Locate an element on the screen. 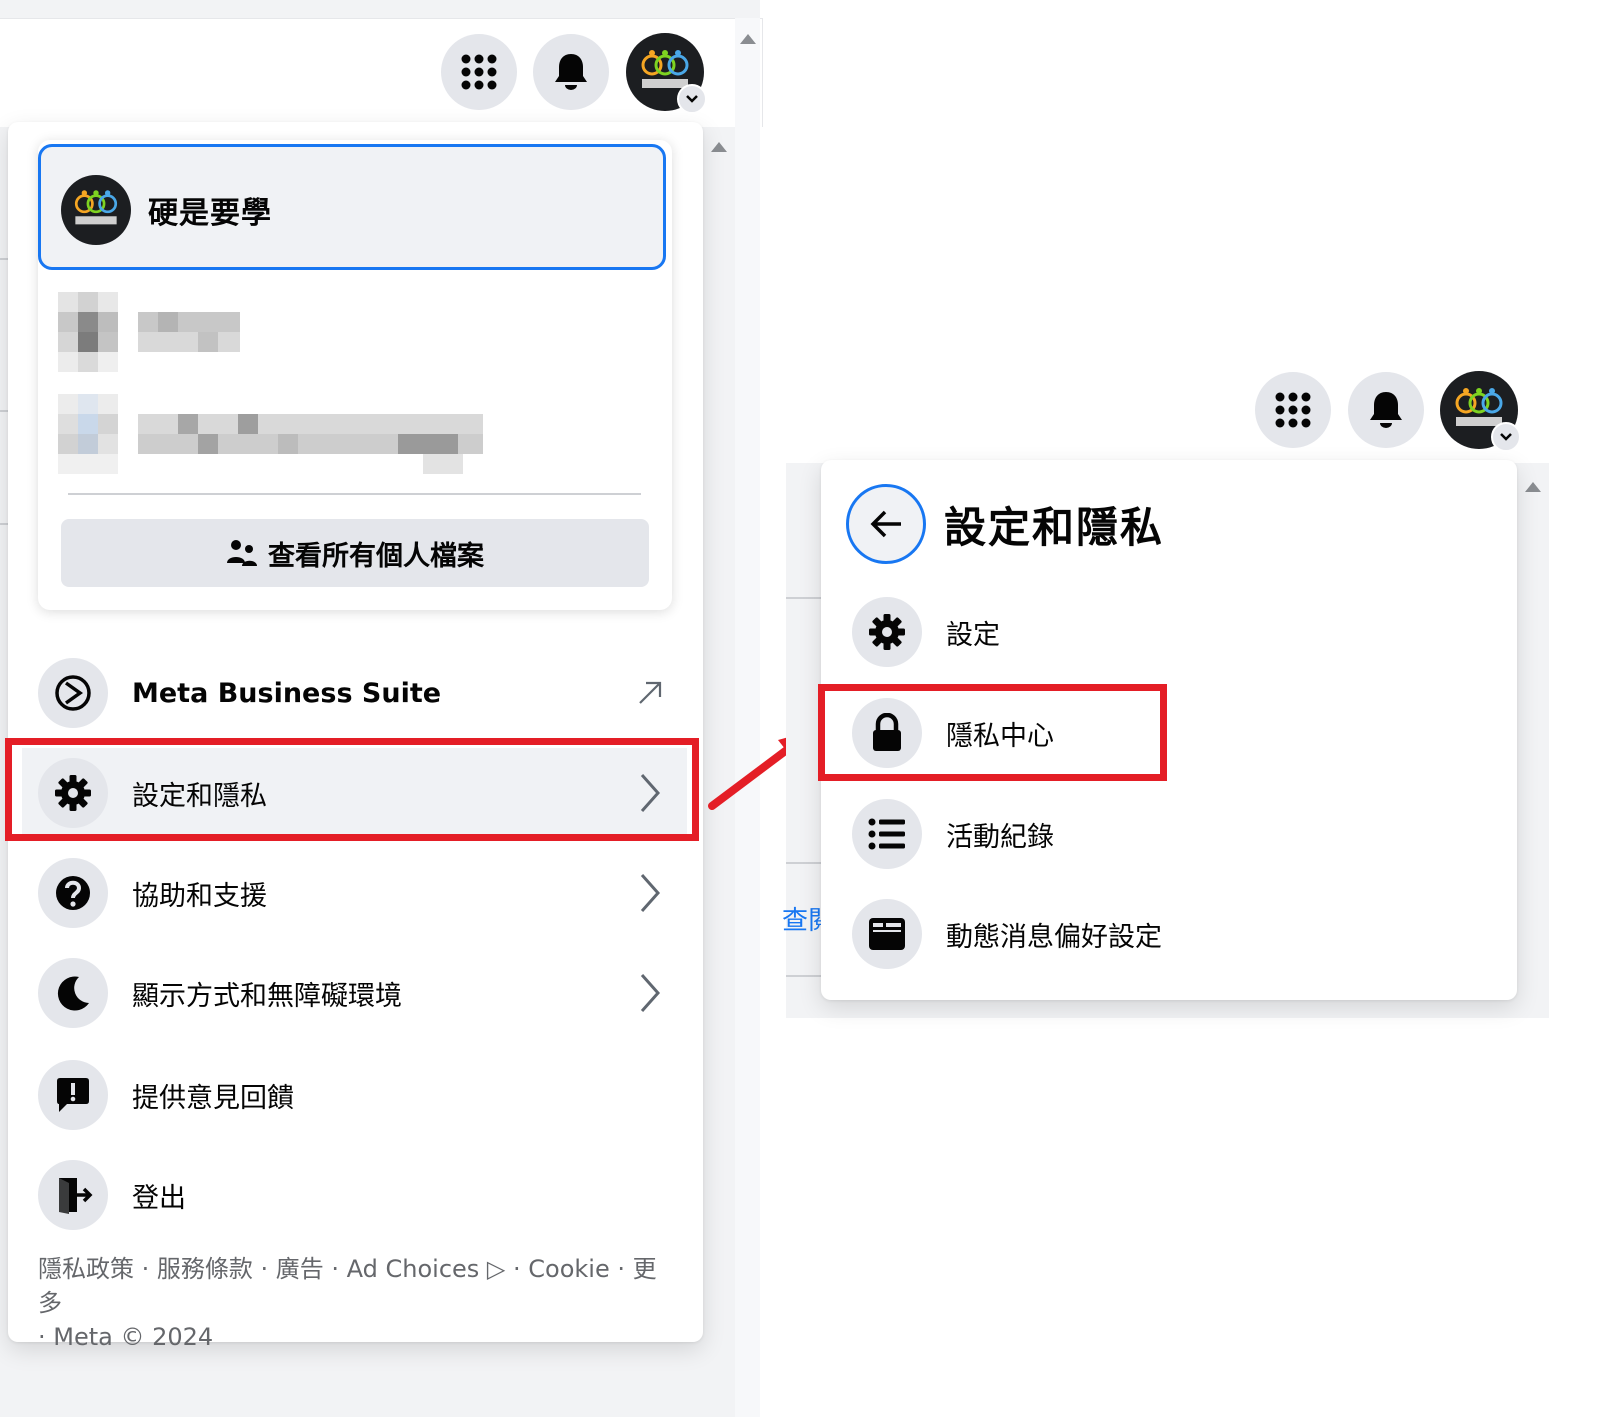  footer-line: · Meta © 2024 is located at coordinates (126, 1337).